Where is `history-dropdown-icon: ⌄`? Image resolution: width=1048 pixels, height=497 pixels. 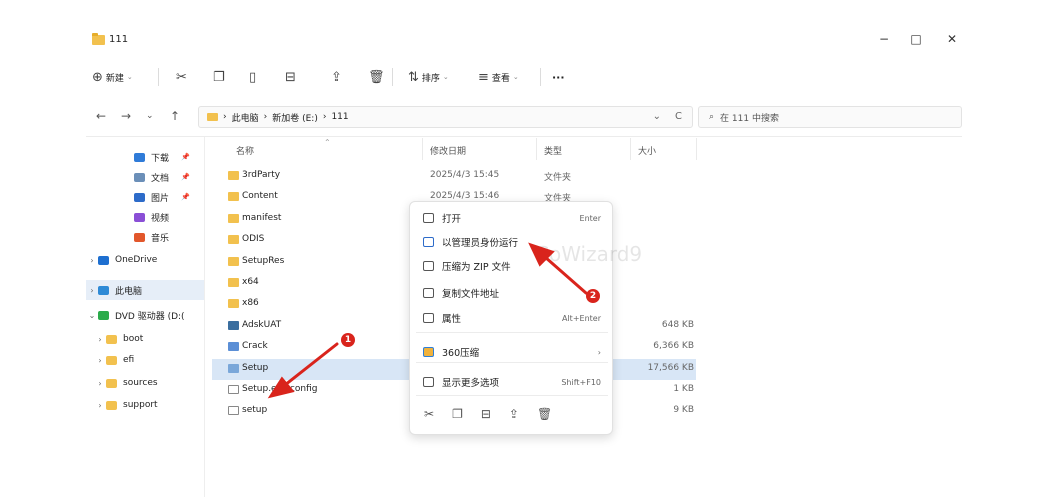
history-dropdown-icon: ⌄ is located at coordinates (657, 116).